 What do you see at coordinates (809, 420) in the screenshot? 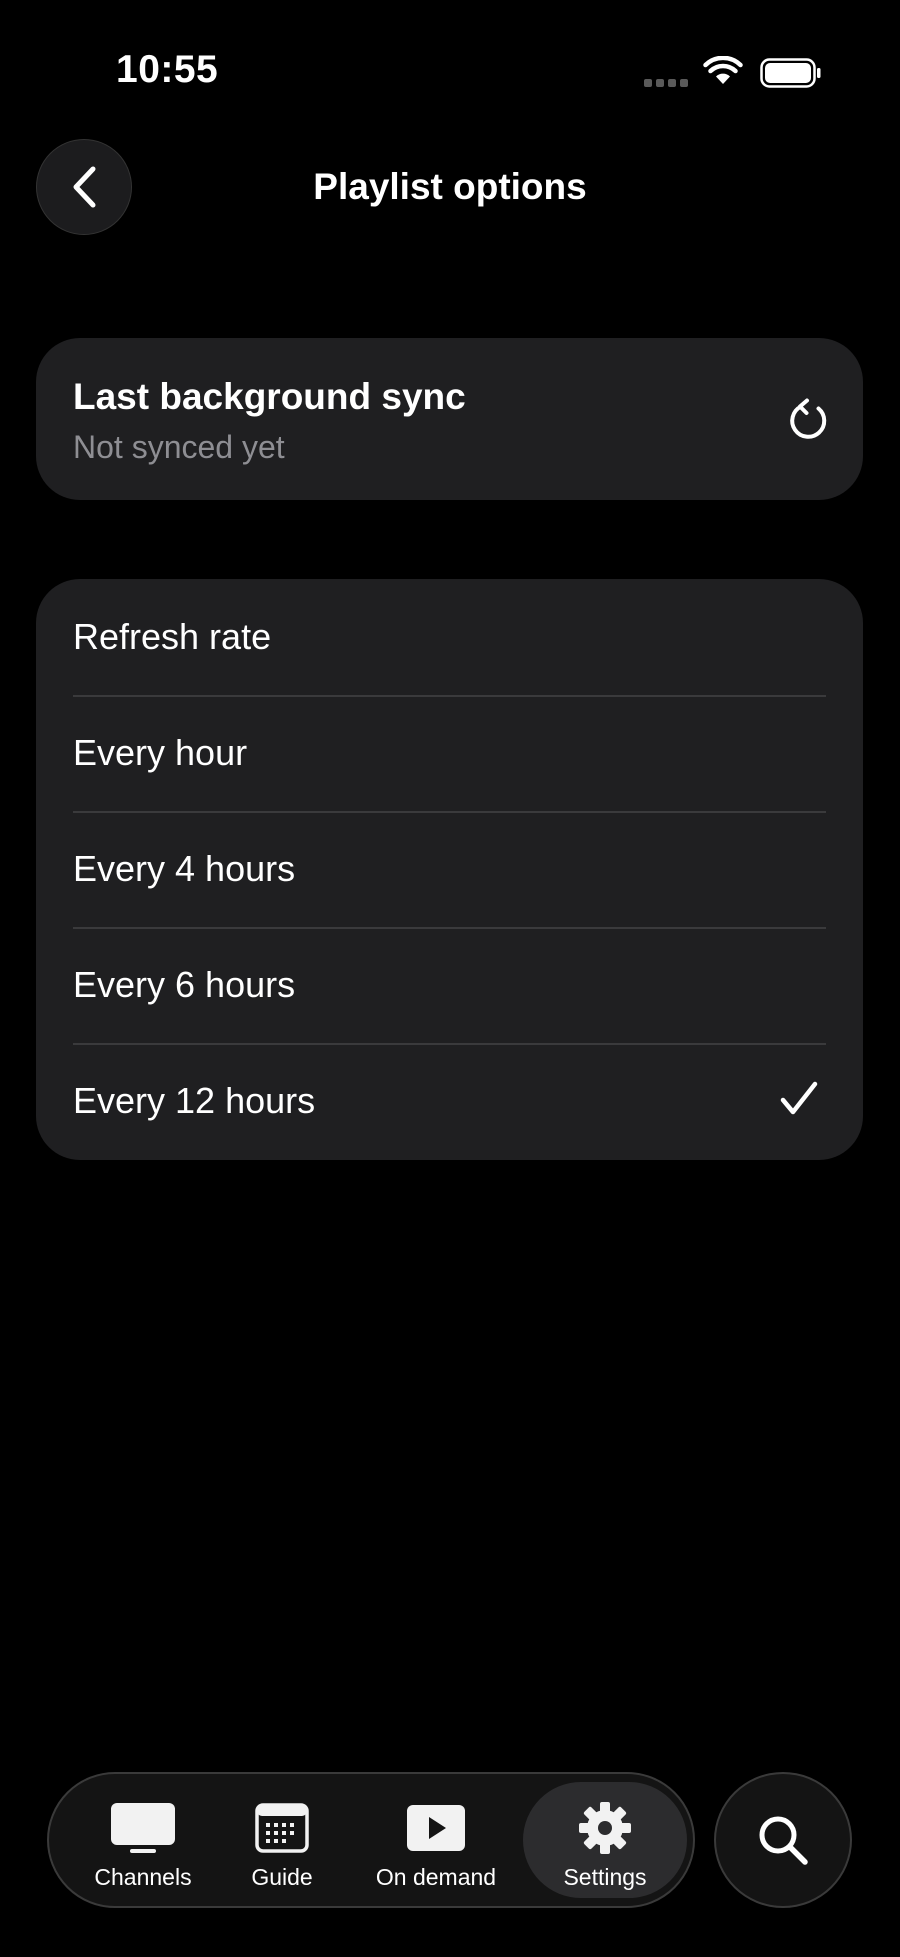
I see `refresh-icon` at bounding box center [809, 420].